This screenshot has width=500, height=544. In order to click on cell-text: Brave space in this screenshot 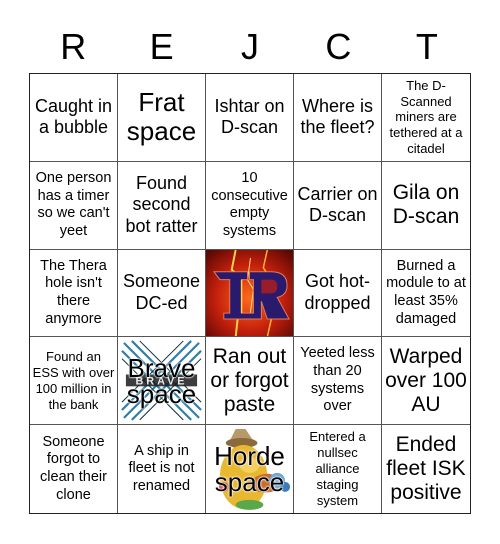, I will do `click(161, 380)`.